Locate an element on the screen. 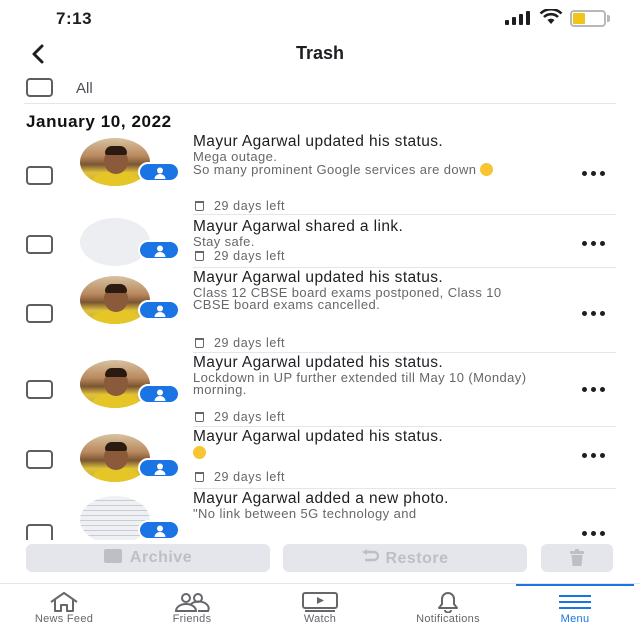 This screenshot has height=640, width=640. status-time: 7:13 is located at coordinates (74, 18).